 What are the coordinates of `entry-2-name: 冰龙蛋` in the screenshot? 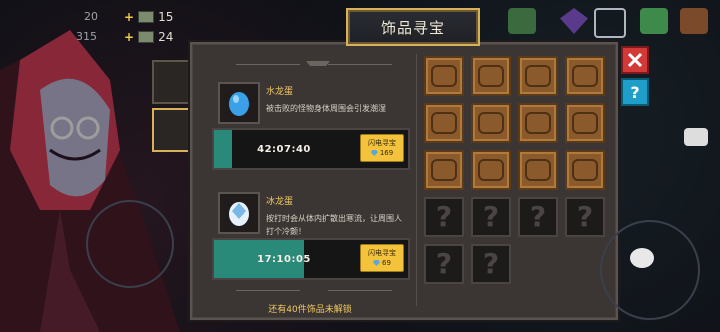 It's located at (280, 202).